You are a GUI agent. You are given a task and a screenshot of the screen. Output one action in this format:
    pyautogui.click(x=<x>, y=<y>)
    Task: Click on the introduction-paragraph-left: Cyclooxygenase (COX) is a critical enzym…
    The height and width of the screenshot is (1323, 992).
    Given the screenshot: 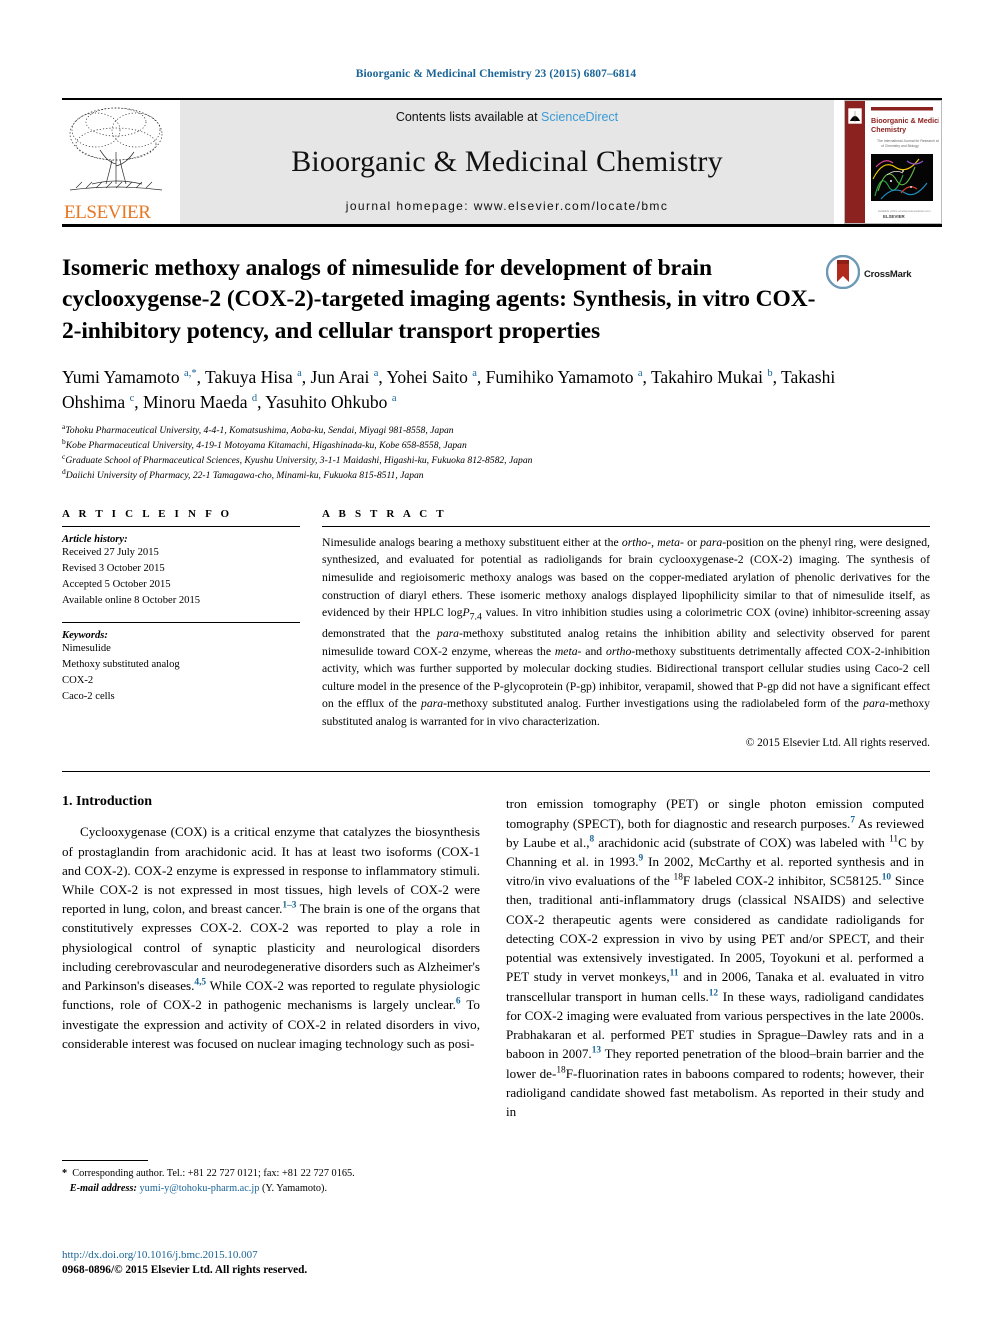 What is the action you would take?
    pyautogui.click(x=271, y=937)
    